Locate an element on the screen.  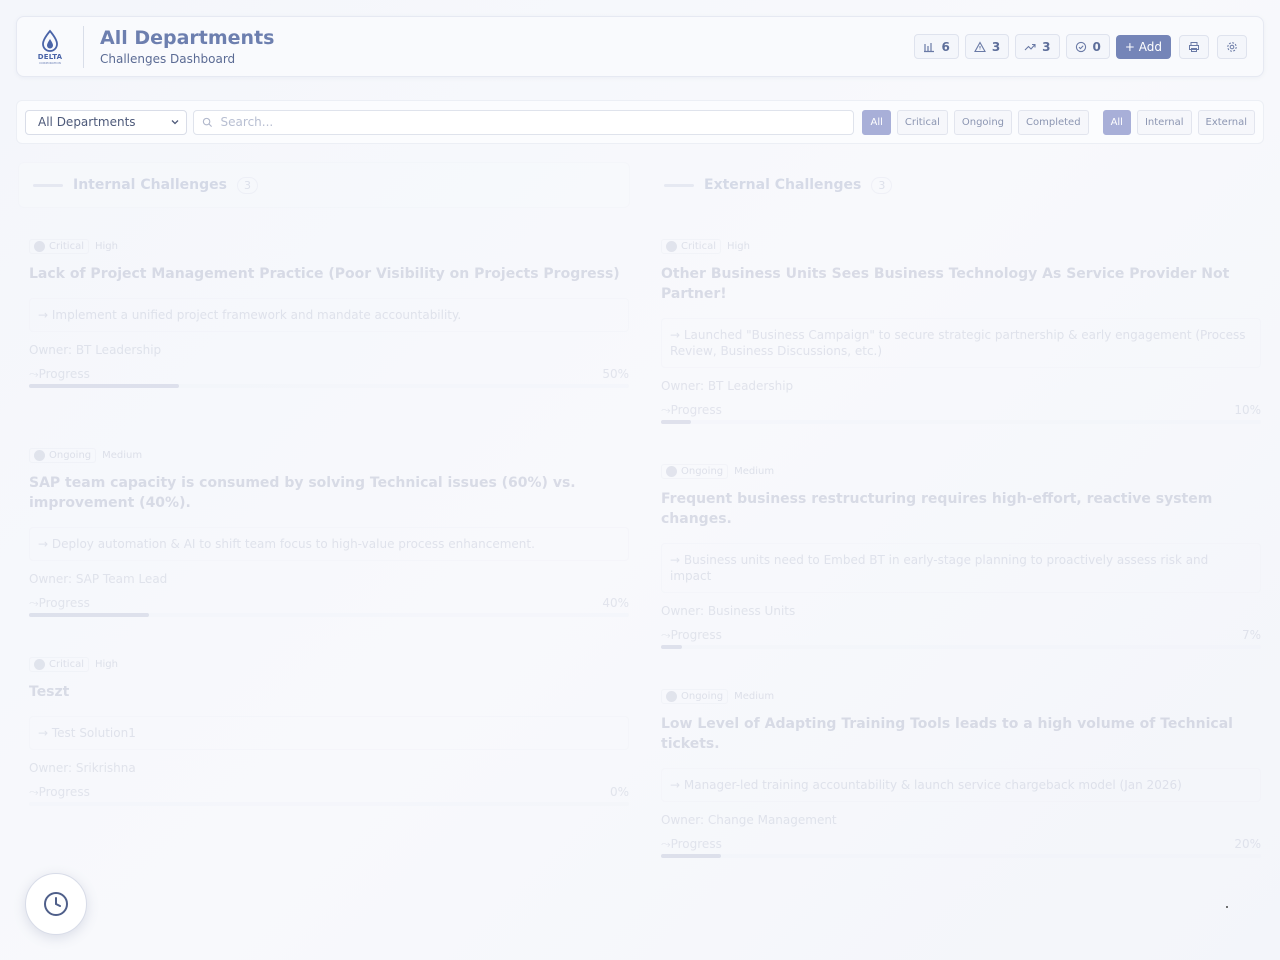
print-button is located at coordinates (1194, 46).